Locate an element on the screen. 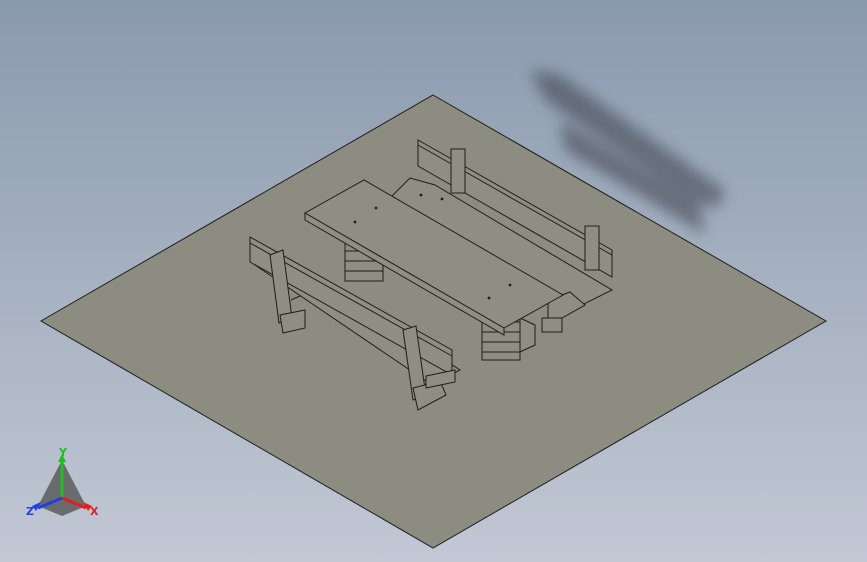  triad-z-label: Z is located at coordinates (30, 511).